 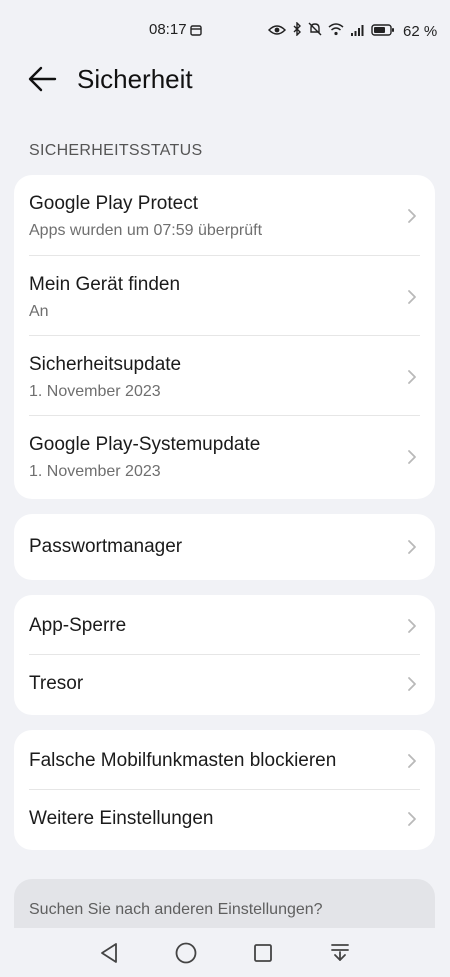 I want to click on list-item-password-manager: Passwortmanager, so click(x=224, y=547).